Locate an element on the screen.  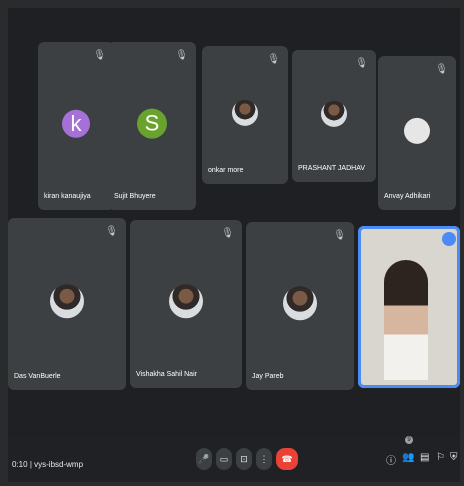
host-controls-button: ⛨ is located at coordinates (454, 457).